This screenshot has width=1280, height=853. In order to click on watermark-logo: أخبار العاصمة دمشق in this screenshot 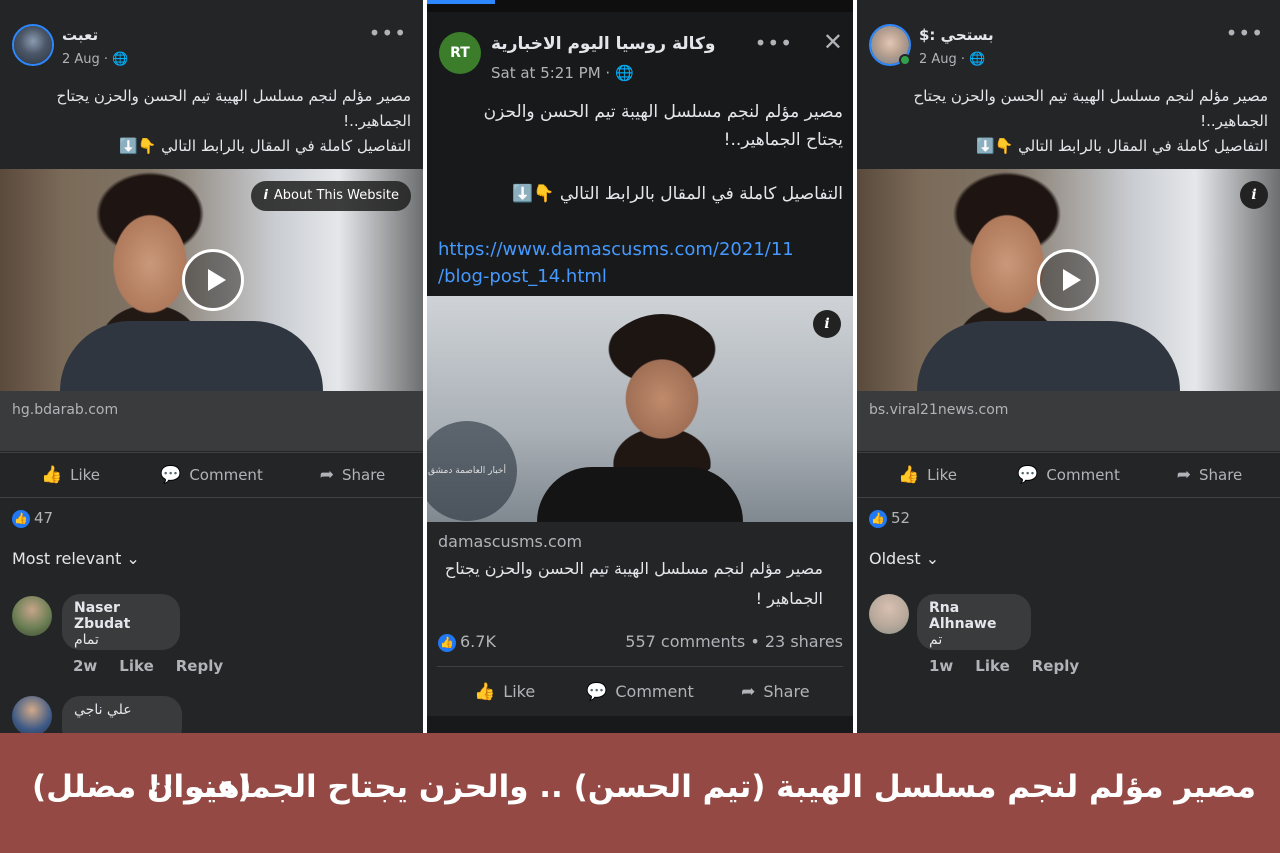, I will do `click(472, 471)`.